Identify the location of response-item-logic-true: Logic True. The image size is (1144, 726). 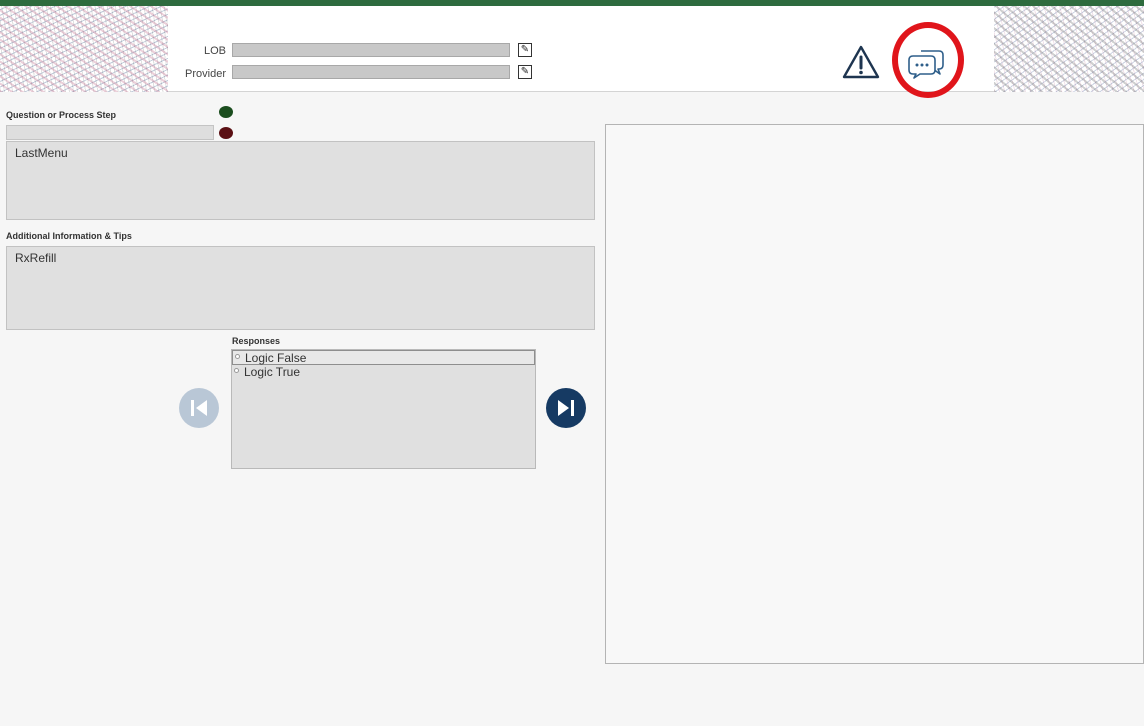
(383, 372).